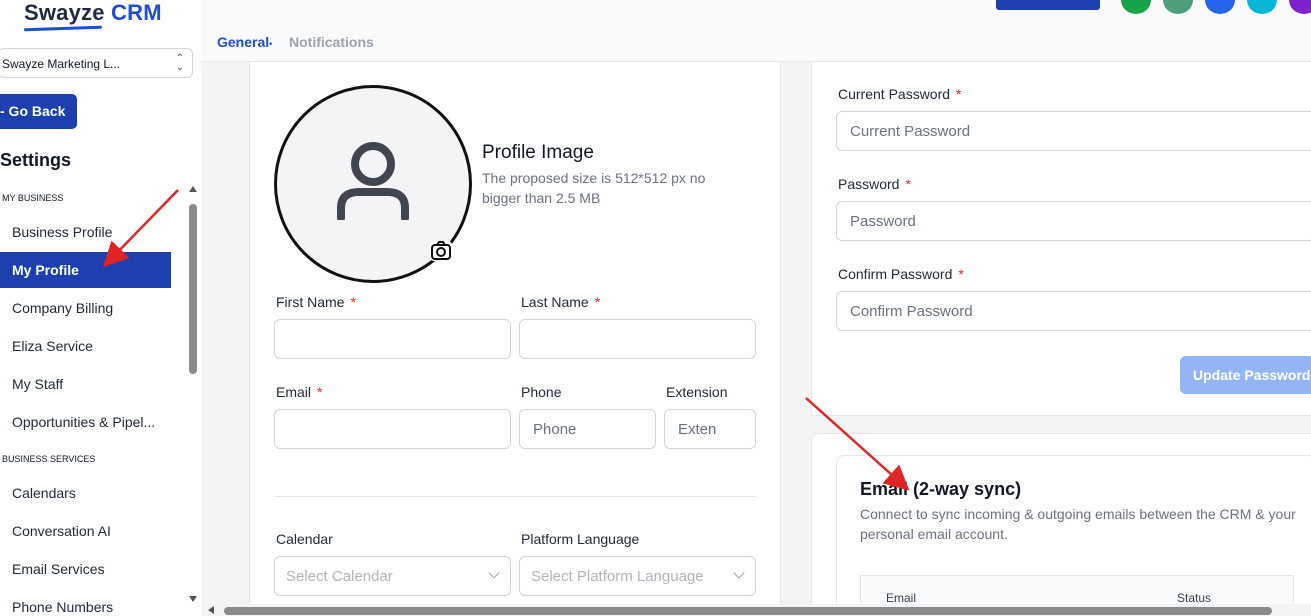  I want to click on user-avatar-button, so click(1300, 7).